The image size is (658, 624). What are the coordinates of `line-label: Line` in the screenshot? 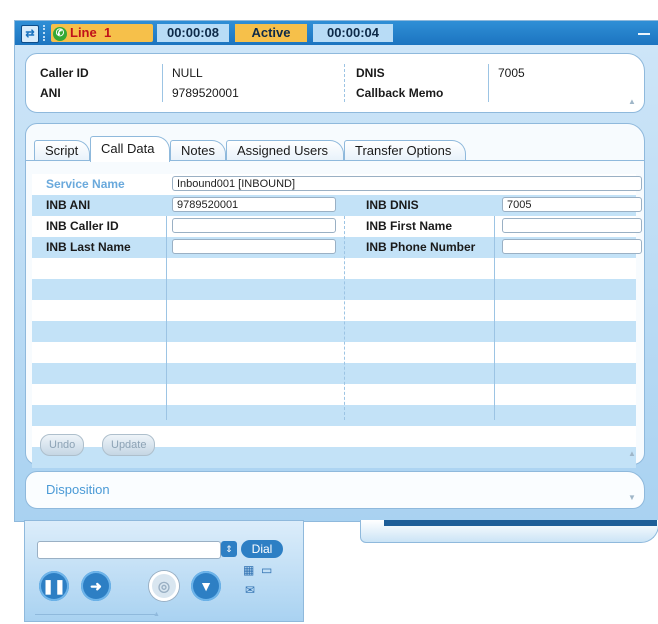 It's located at (83, 32).